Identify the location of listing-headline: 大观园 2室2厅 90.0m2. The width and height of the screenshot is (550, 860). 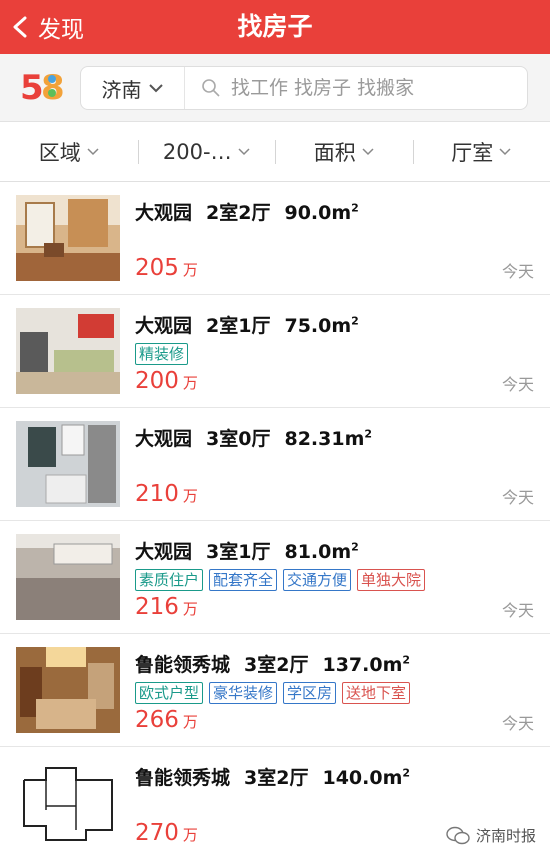
(247, 211).